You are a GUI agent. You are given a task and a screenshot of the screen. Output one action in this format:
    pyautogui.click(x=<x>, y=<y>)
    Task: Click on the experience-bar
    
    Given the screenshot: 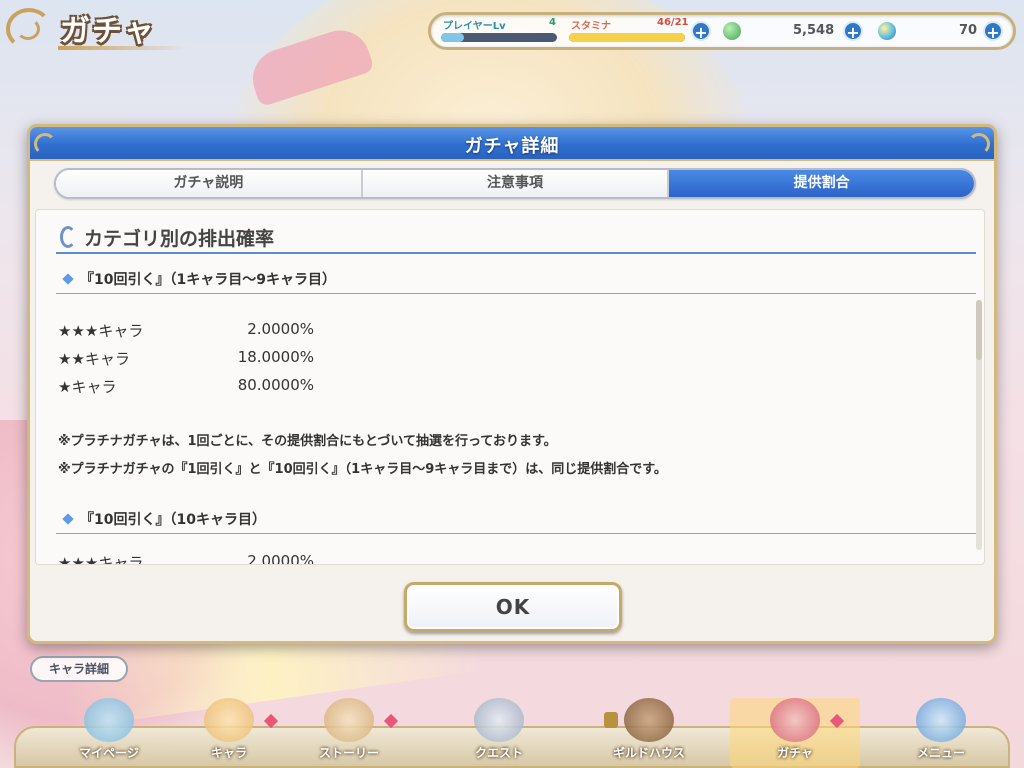 What is the action you would take?
    pyautogui.click(x=499, y=37)
    